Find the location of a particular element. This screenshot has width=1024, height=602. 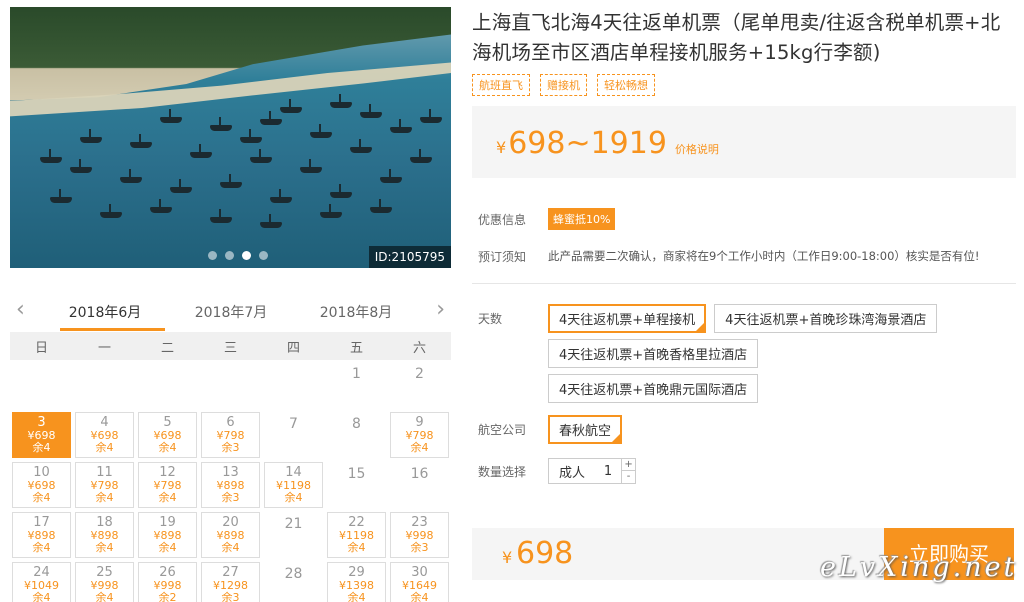

calendar-day: 5 ¥698 余4 is located at coordinates (167, 435).